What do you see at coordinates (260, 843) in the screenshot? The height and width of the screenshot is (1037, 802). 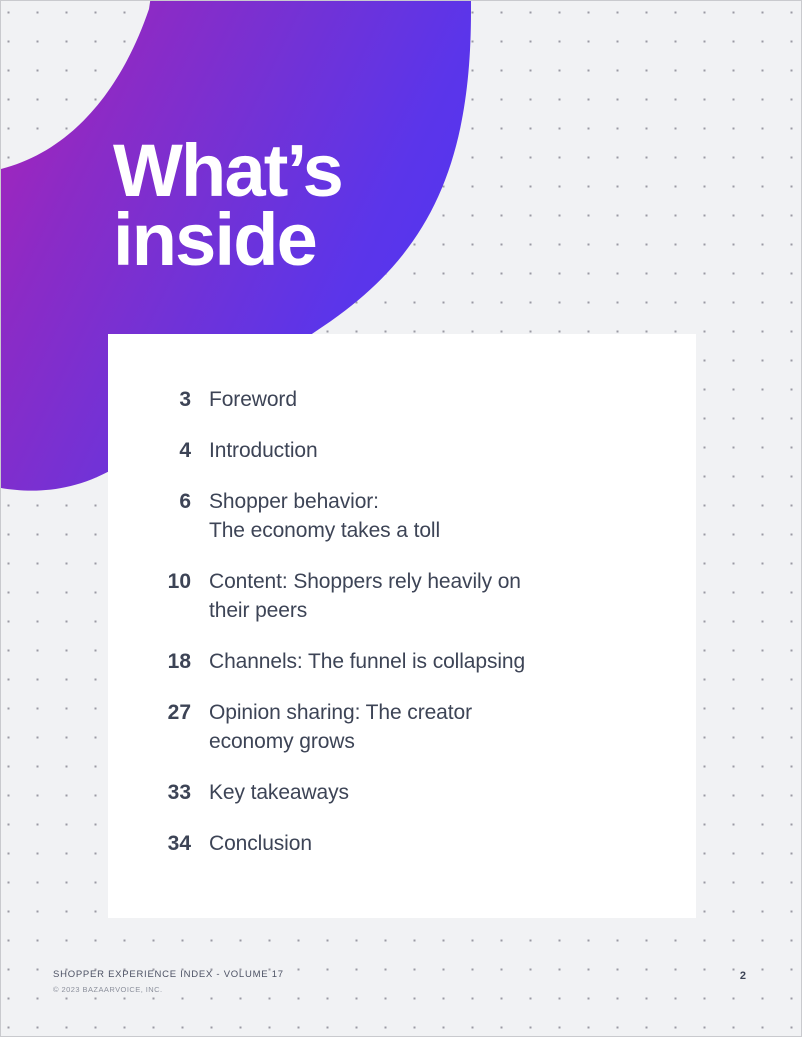 I see `toc-entry-label: Conclusion` at bounding box center [260, 843].